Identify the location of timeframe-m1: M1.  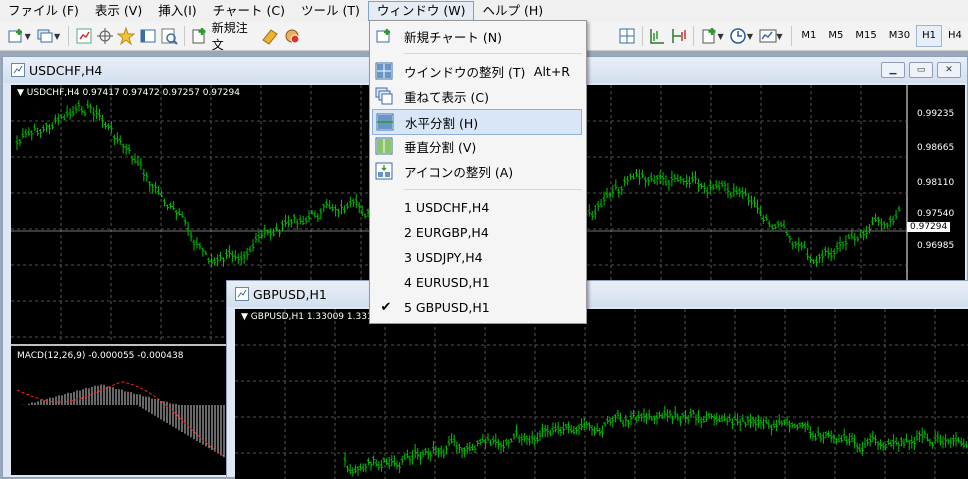
(808, 36).